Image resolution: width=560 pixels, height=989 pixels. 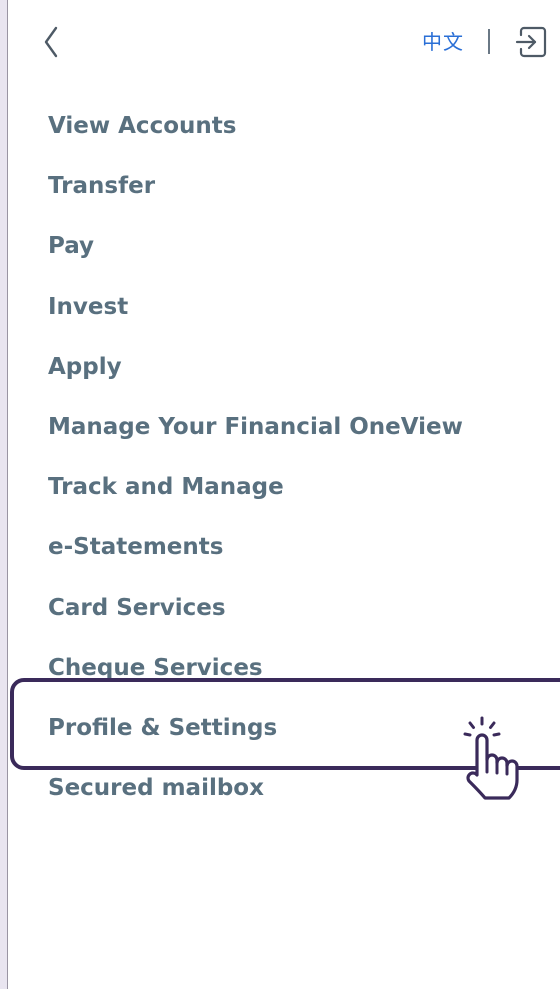 I want to click on language-toggle-link: 中文, so click(x=443, y=42).